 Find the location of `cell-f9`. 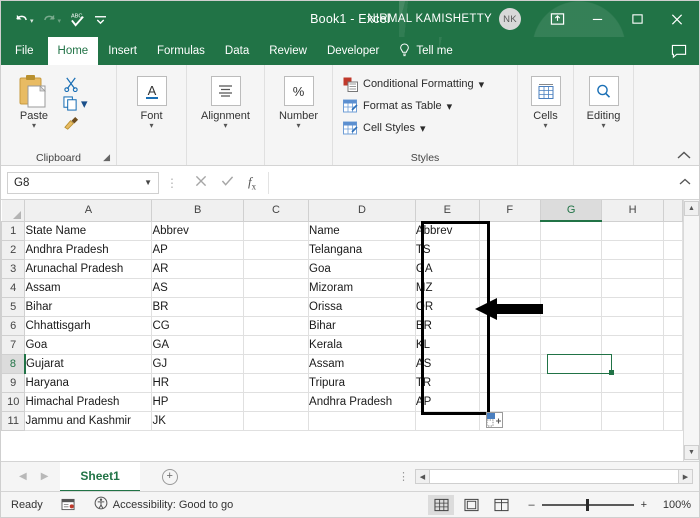

cell-f9 is located at coordinates (510, 383).